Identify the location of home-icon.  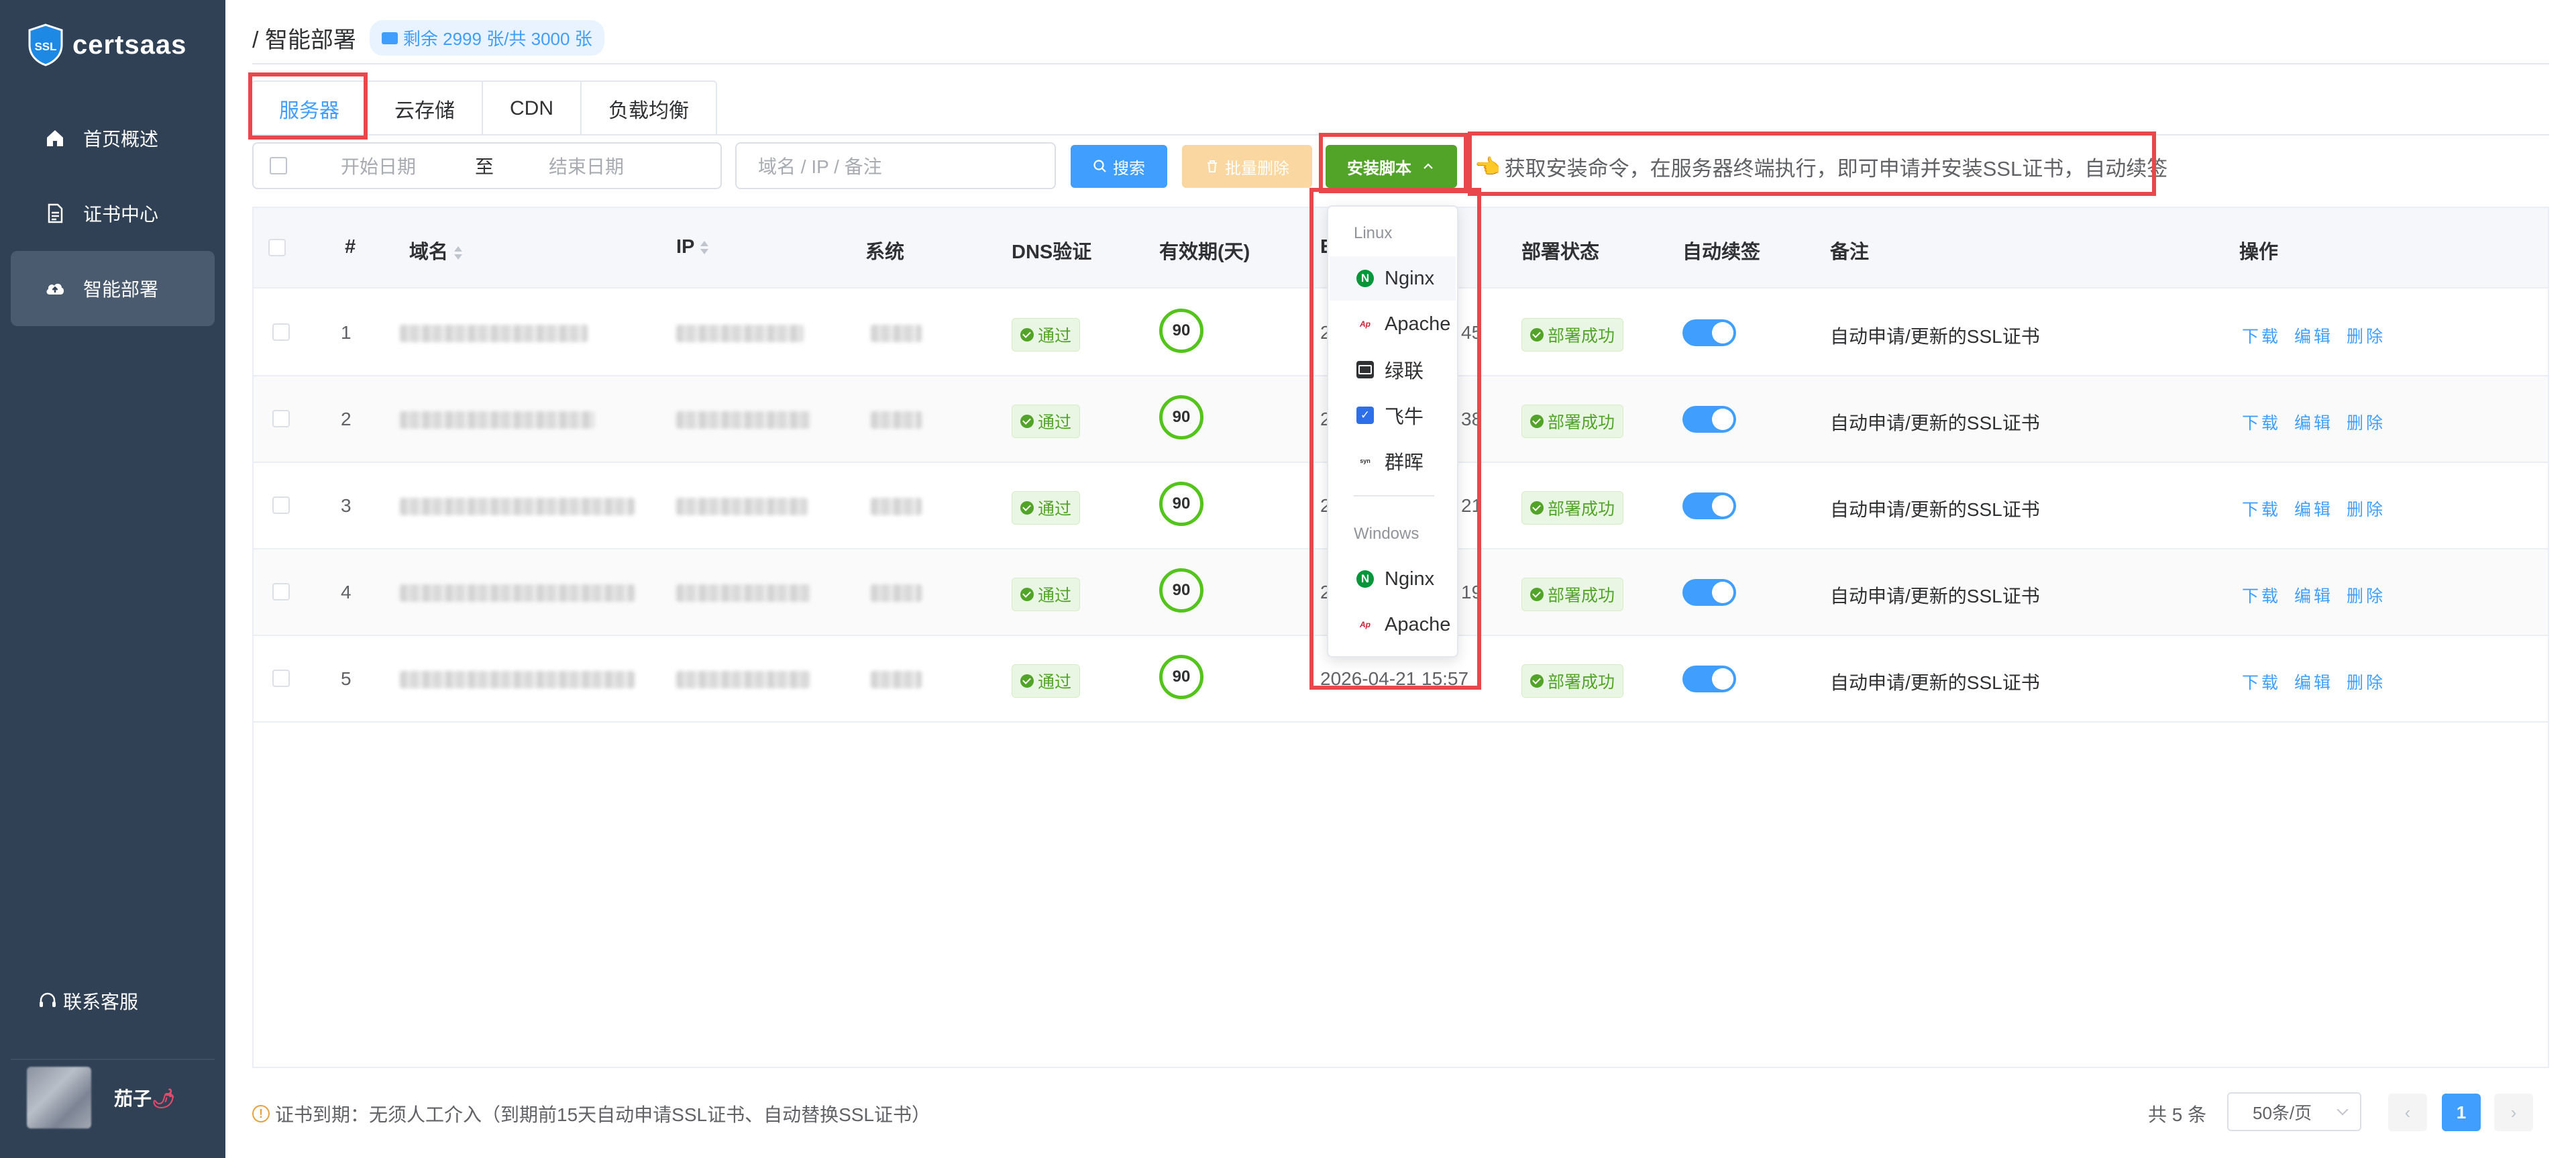
(55, 138).